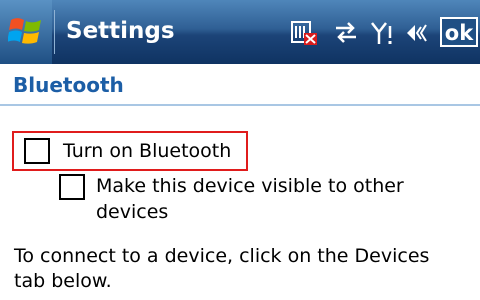  Describe the element at coordinates (304, 35) in the screenshot. I see `sim-missing-icon` at that location.